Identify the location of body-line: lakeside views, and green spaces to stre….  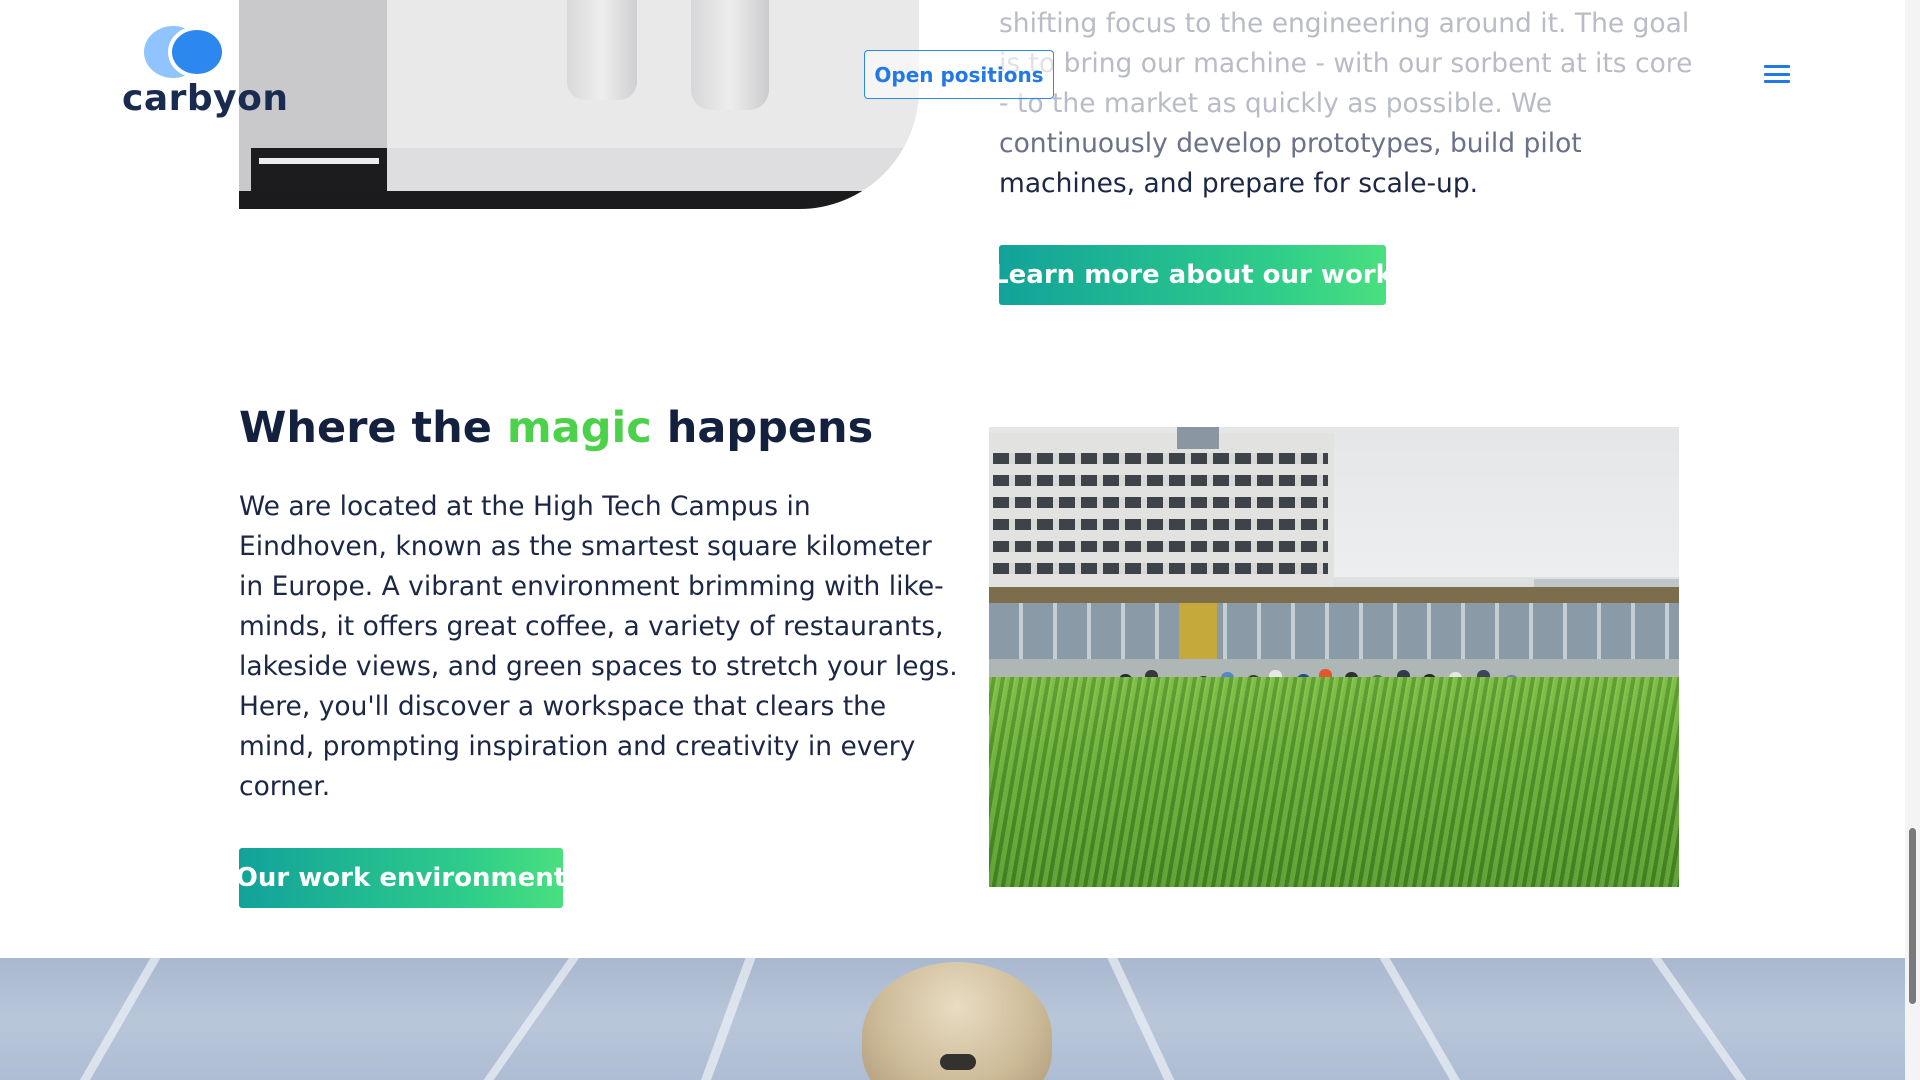
(598, 666).